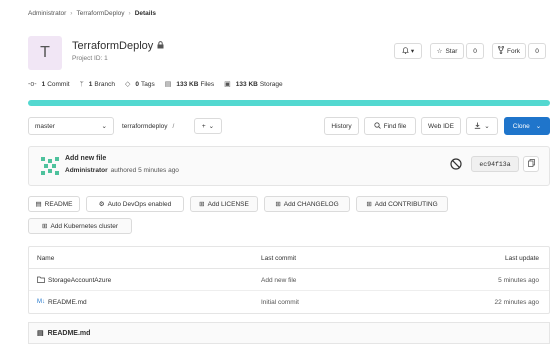 The height and width of the screenshot is (344, 558). I want to click on markdown-icon: M↓, so click(41, 302).